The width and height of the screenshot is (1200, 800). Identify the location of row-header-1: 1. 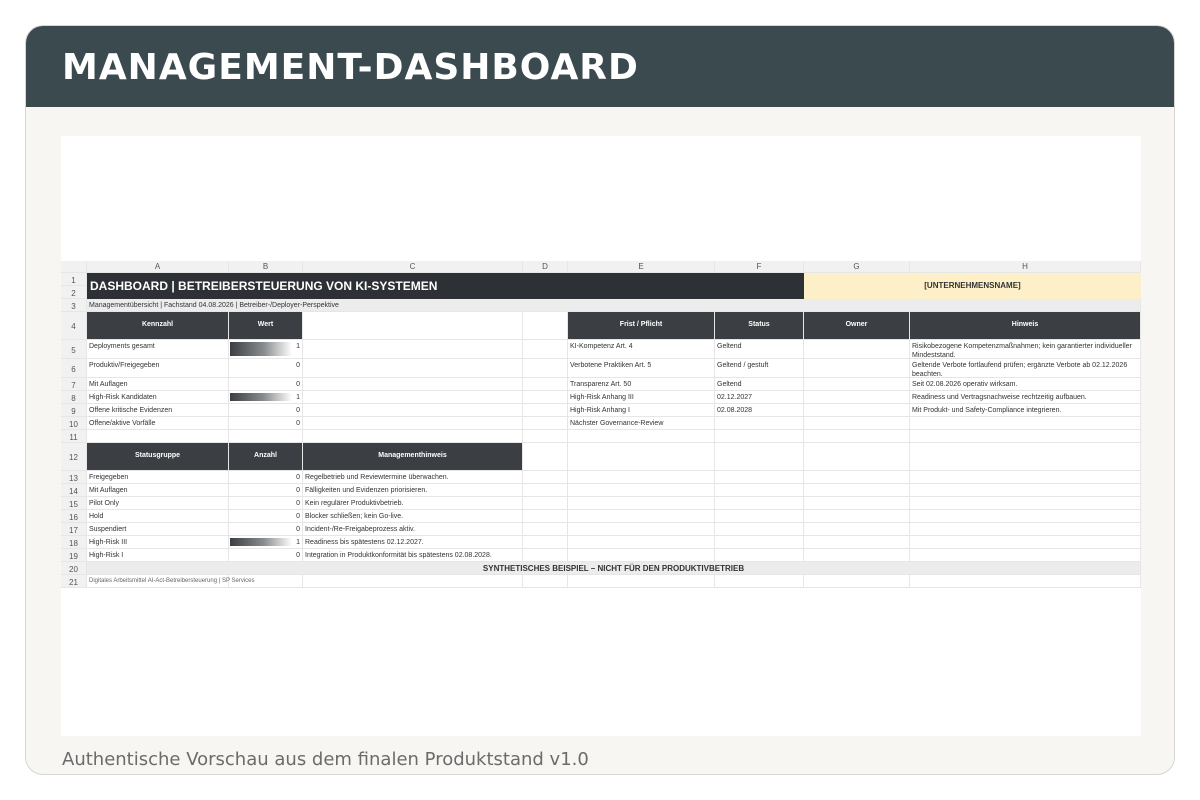
(74, 279).